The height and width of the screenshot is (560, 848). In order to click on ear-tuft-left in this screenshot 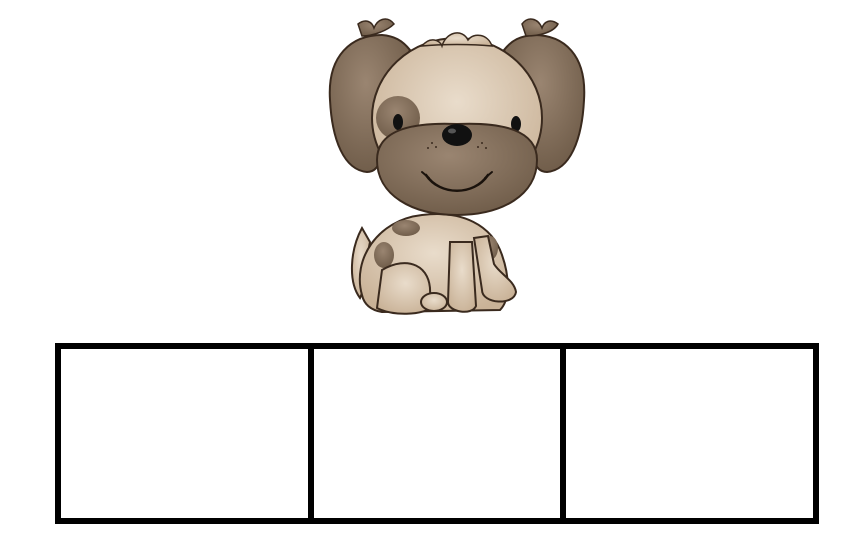, I will do `click(376, 27)`.